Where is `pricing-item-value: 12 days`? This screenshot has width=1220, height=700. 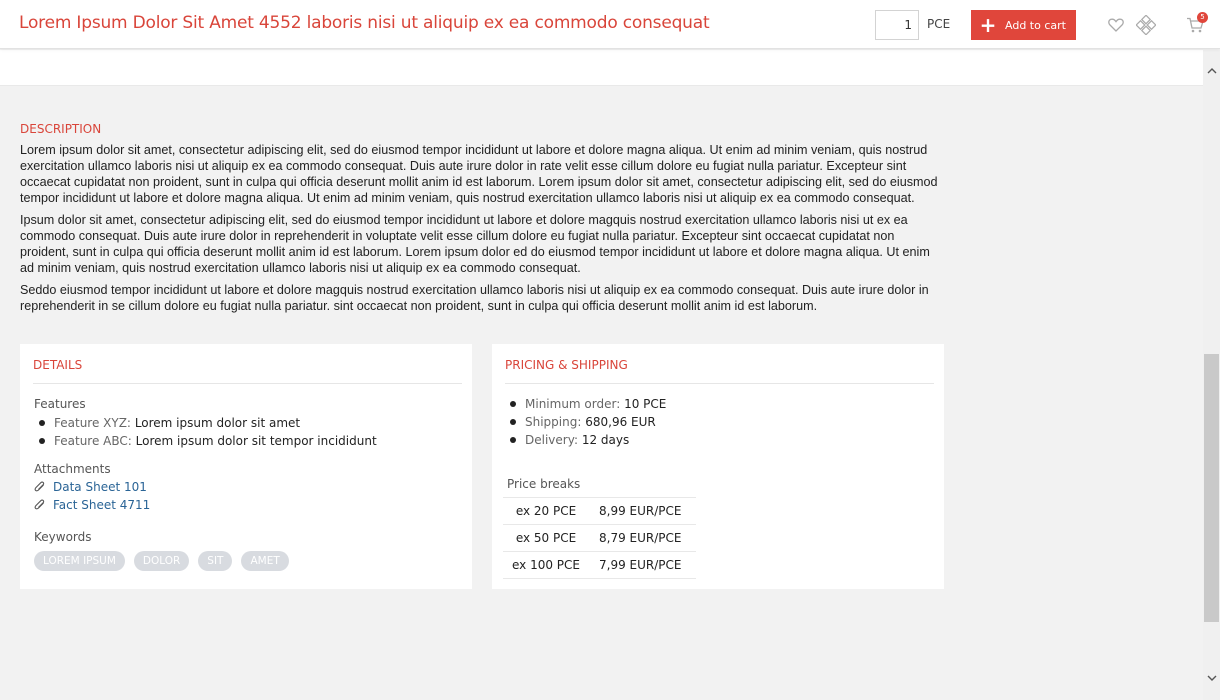 pricing-item-value: 12 days is located at coordinates (605, 440).